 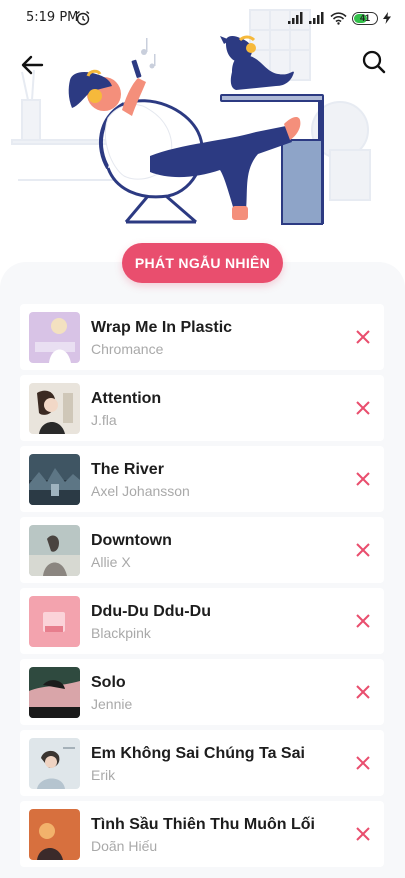 What do you see at coordinates (151, 611) in the screenshot?
I see `song-title: Ddu-Du Ddu-Du` at bounding box center [151, 611].